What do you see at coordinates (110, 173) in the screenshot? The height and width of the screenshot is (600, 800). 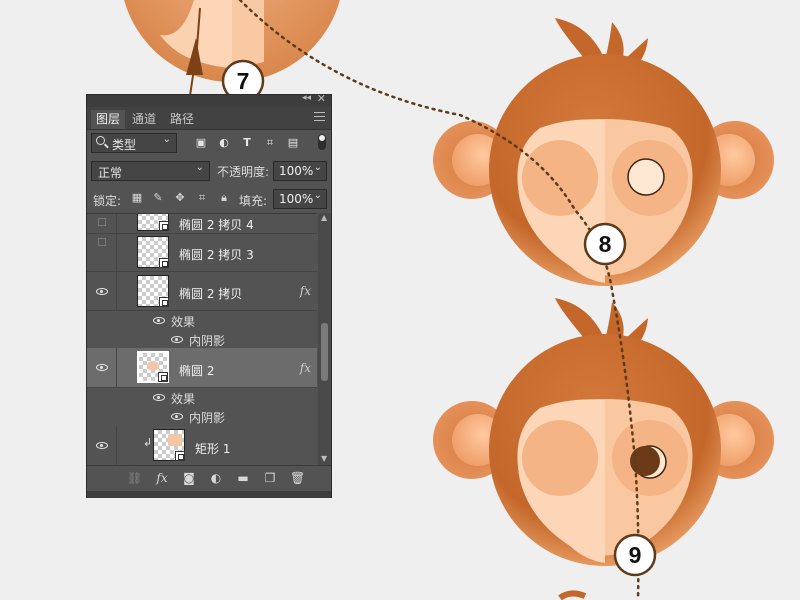 I see `blend-mode-label: 正常` at bounding box center [110, 173].